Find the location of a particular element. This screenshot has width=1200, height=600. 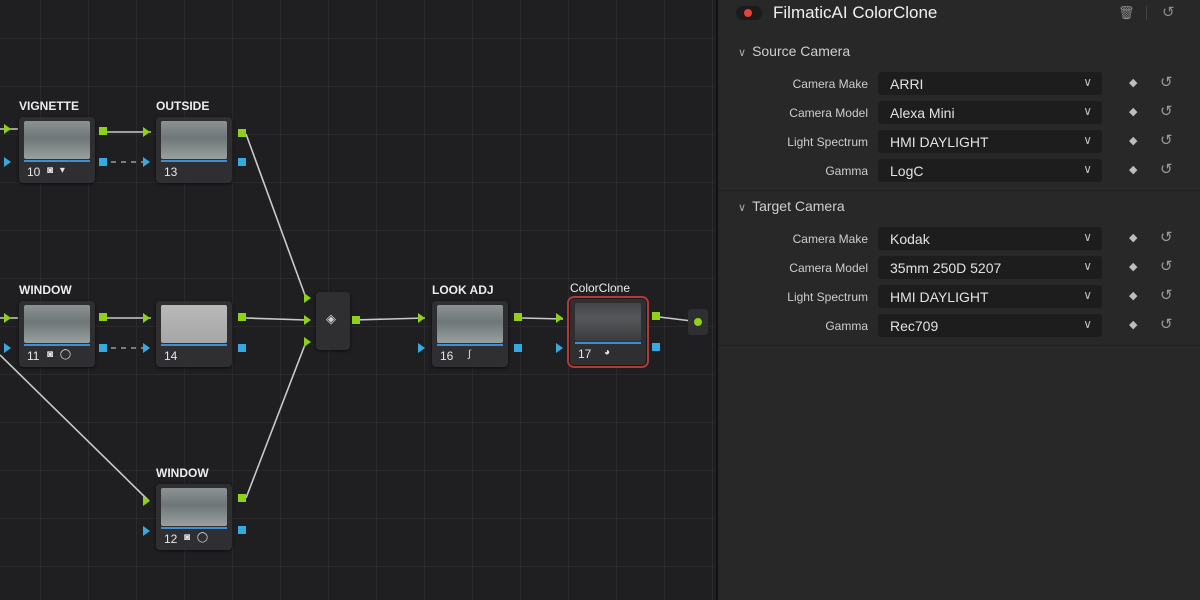

section-heading-target-camera: ∨ Target Camera is located at coordinates (791, 206).